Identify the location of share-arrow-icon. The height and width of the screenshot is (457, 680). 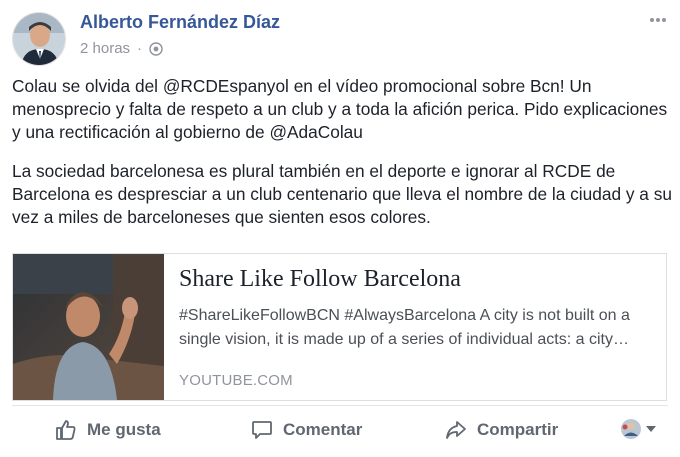
(456, 430).